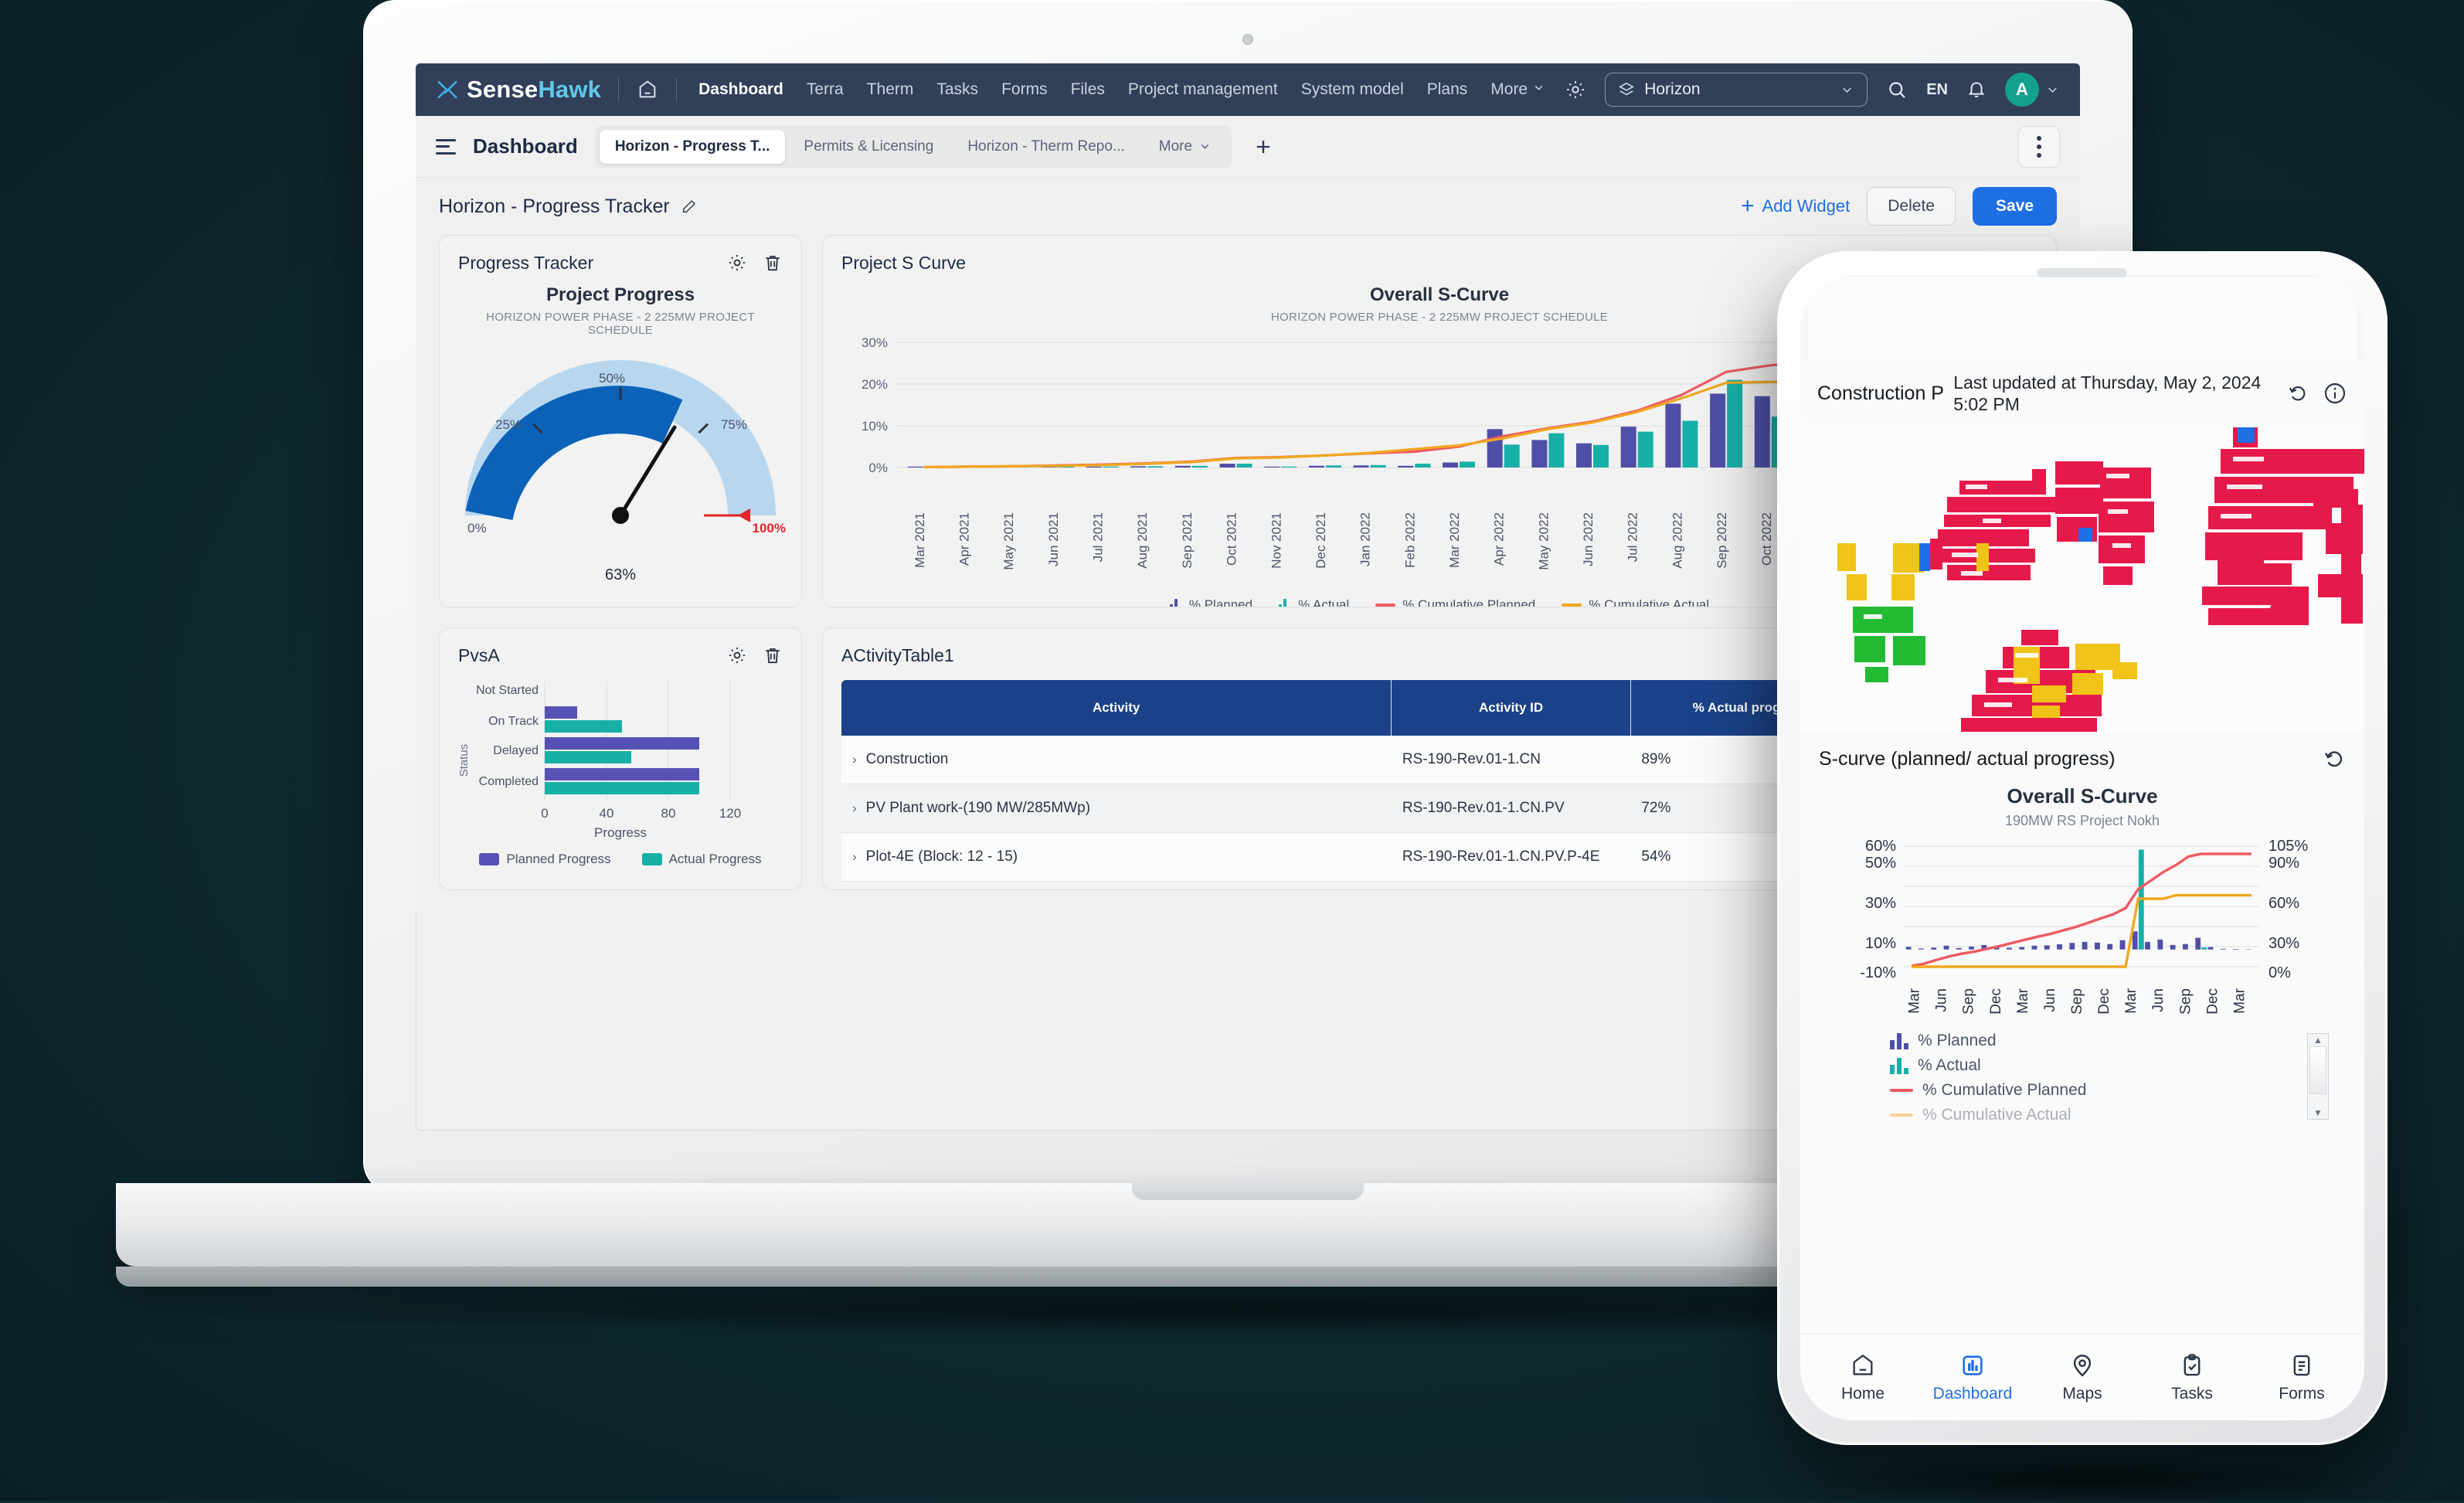 This screenshot has height=1503, width=2464. Describe the element at coordinates (1447, 90) in the screenshot. I see `nav-link-plans: Plans` at that location.